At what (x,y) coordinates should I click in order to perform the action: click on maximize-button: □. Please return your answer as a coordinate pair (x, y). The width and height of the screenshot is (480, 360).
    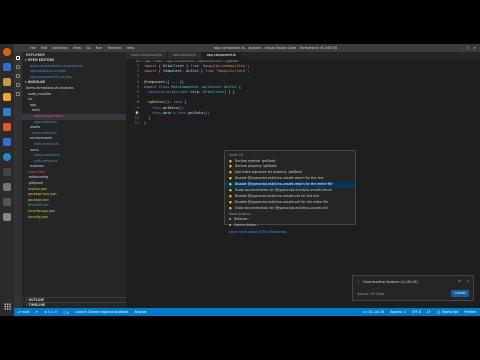
    Looking at the image, I should click on (467, 48).